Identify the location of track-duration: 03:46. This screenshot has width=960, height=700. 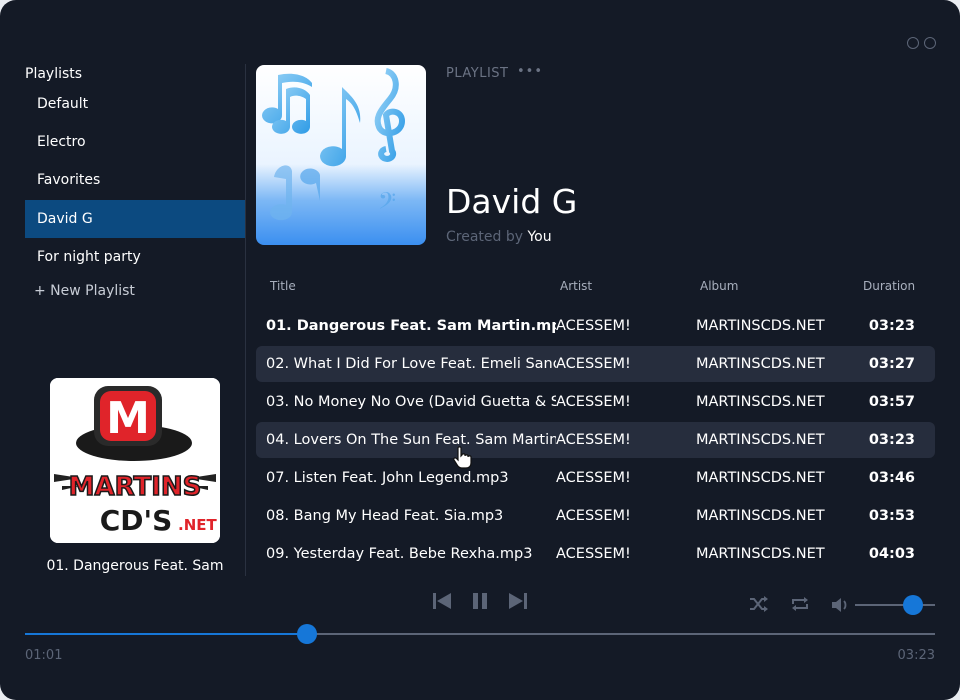
(891, 478).